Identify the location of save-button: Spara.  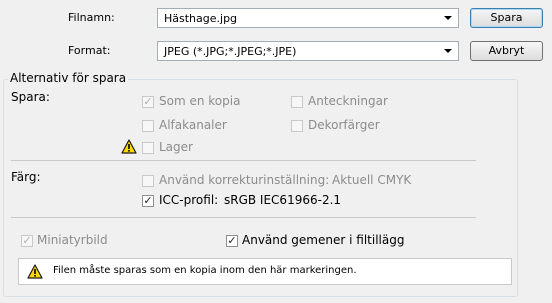
(506, 18).